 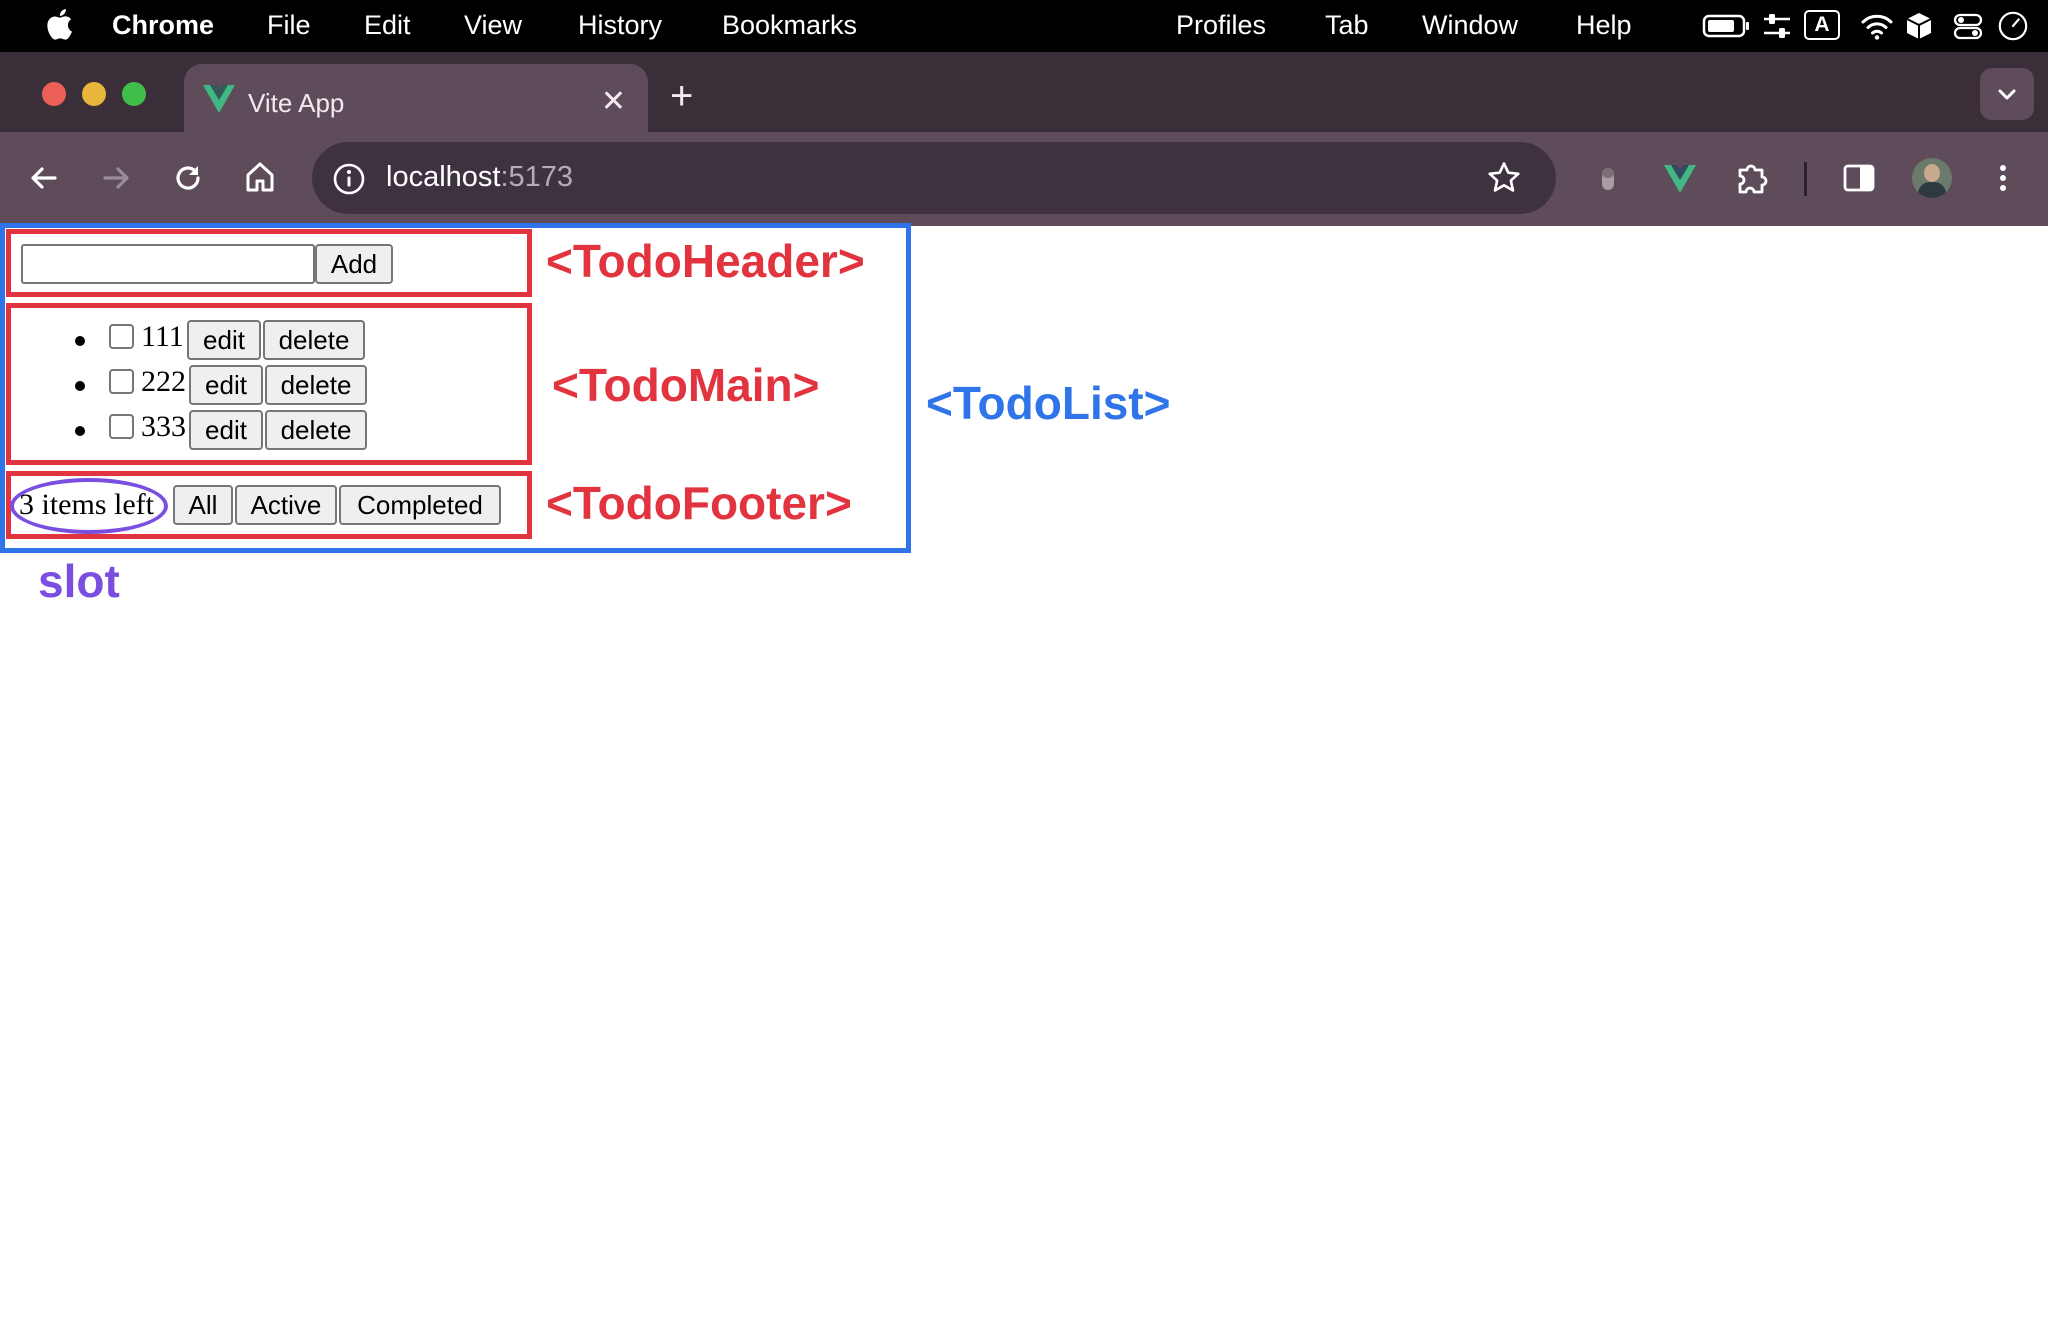 I want to click on tab-search-button, so click(x=2007, y=94).